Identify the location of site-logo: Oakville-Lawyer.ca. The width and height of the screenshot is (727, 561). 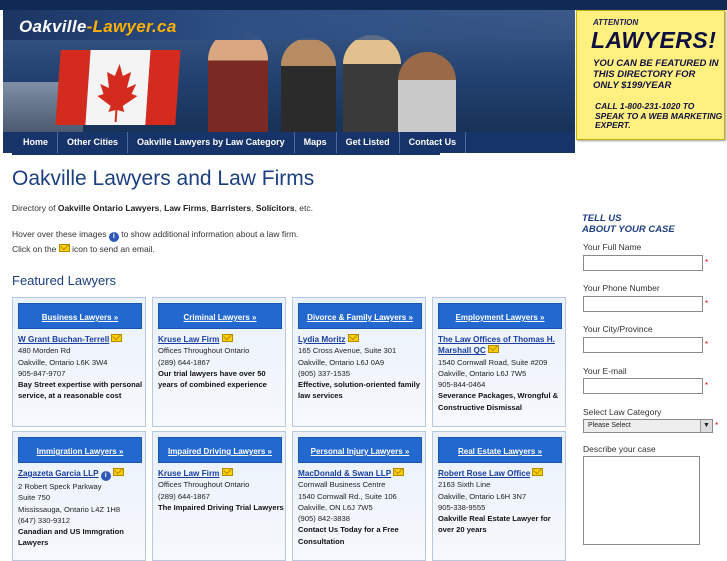
(98, 27).